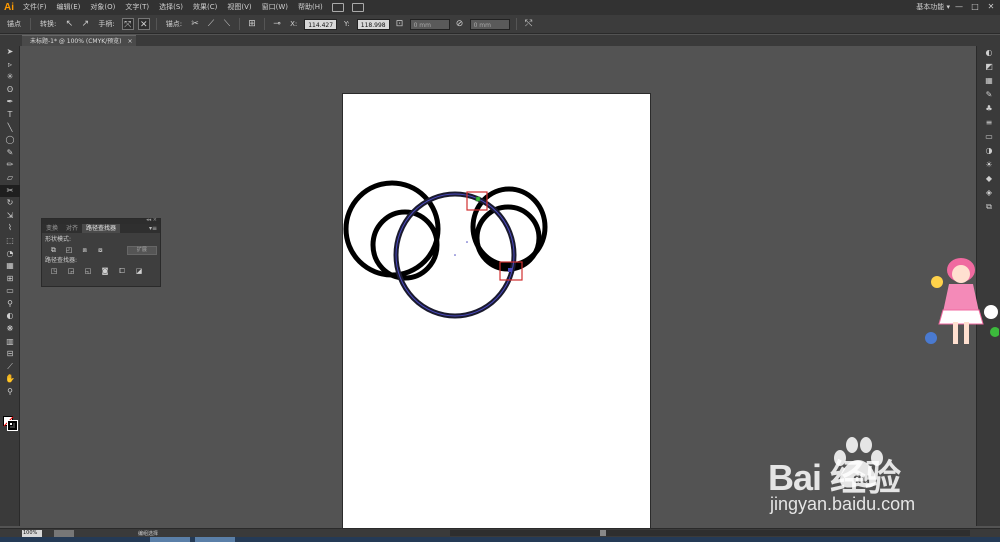 Image resolution: width=1000 pixels, height=542 pixels. Describe the element at coordinates (988, 81) in the screenshot. I see `swatches-panel-icon: ▦` at that location.